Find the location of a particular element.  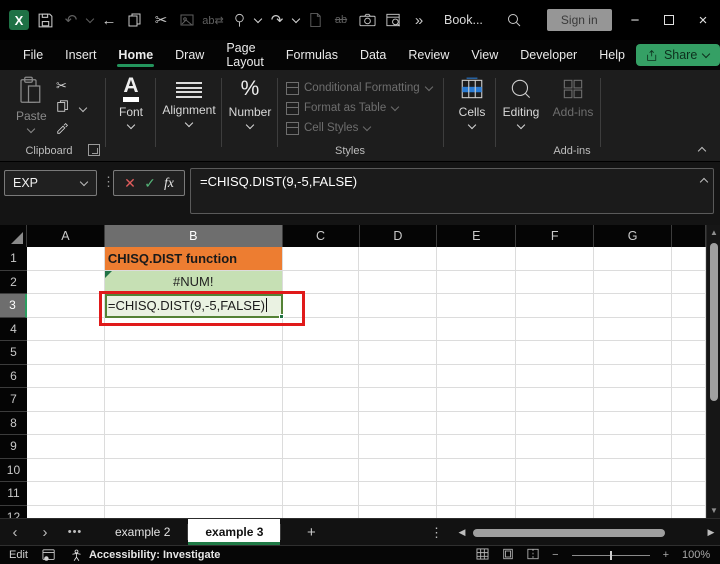

zoom-slider is located at coordinates (610, 555).